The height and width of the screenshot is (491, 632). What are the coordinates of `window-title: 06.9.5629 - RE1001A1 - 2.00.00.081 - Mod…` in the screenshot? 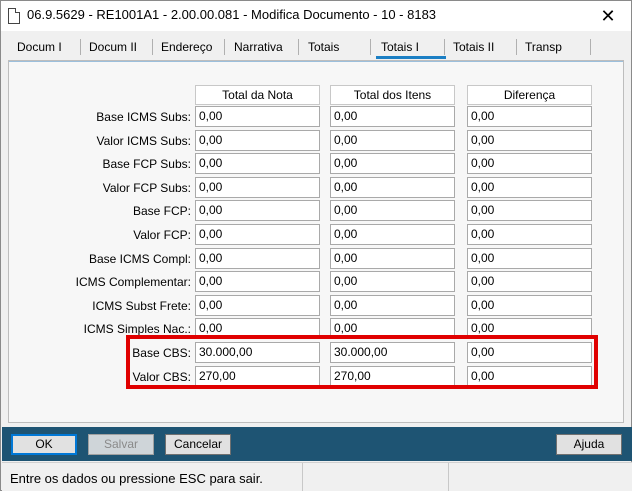 It's located at (232, 14).